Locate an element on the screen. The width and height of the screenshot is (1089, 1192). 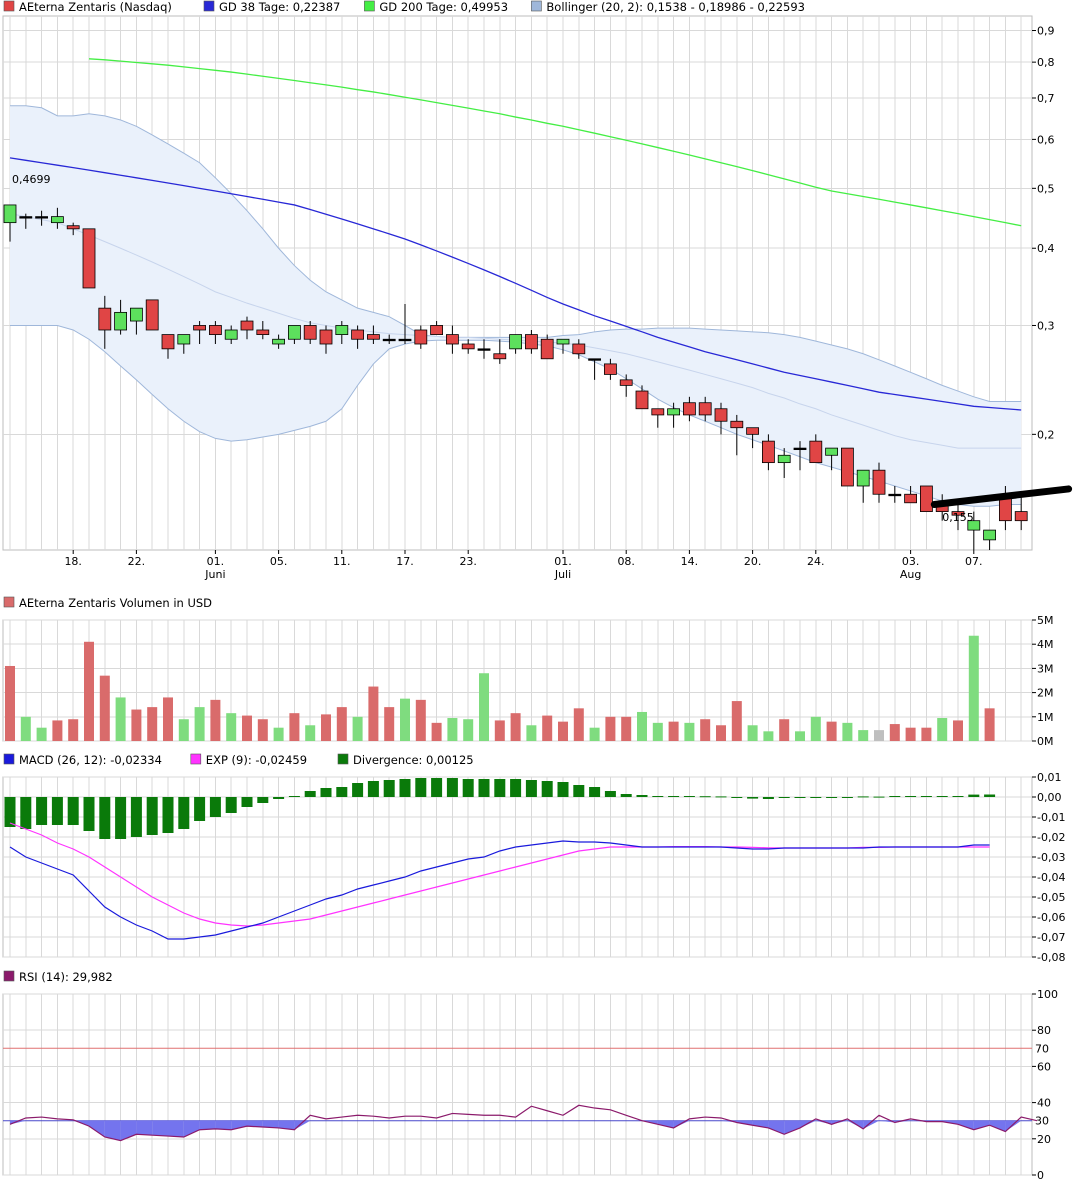
rsi-oversold-fill is located at coordinates (176, 1128).